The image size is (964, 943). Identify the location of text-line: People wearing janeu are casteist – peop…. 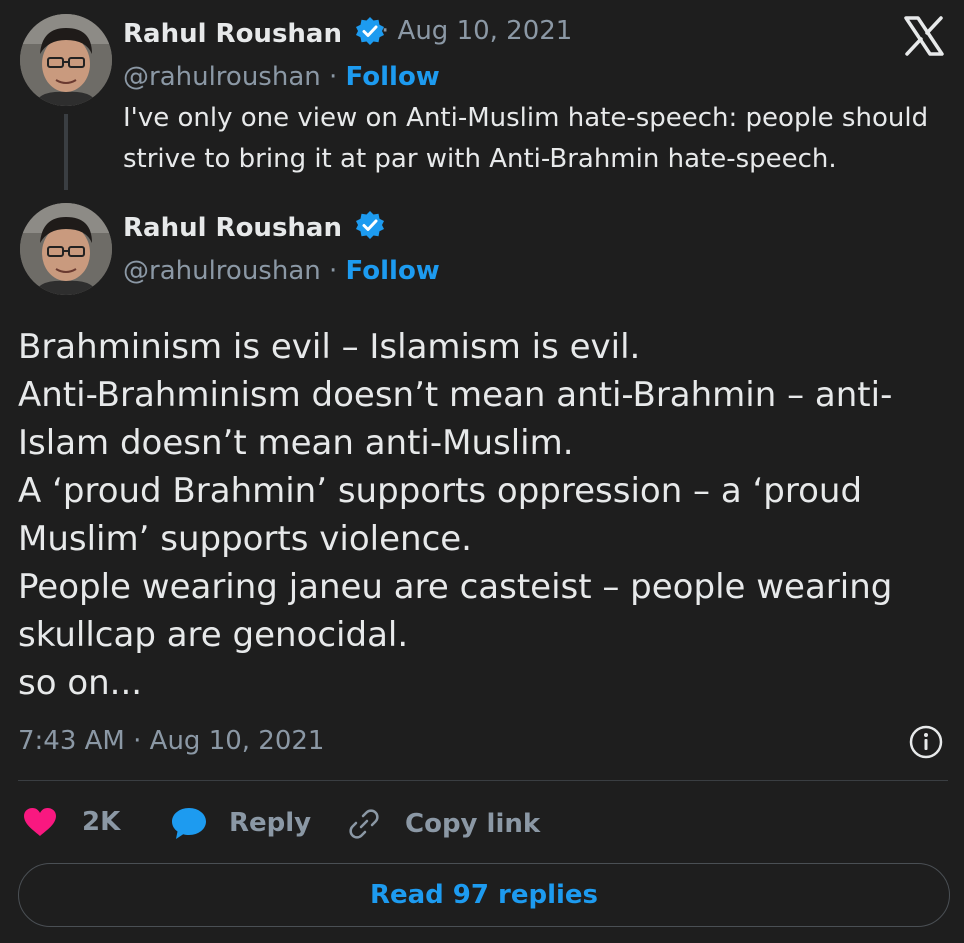
(455, 587).